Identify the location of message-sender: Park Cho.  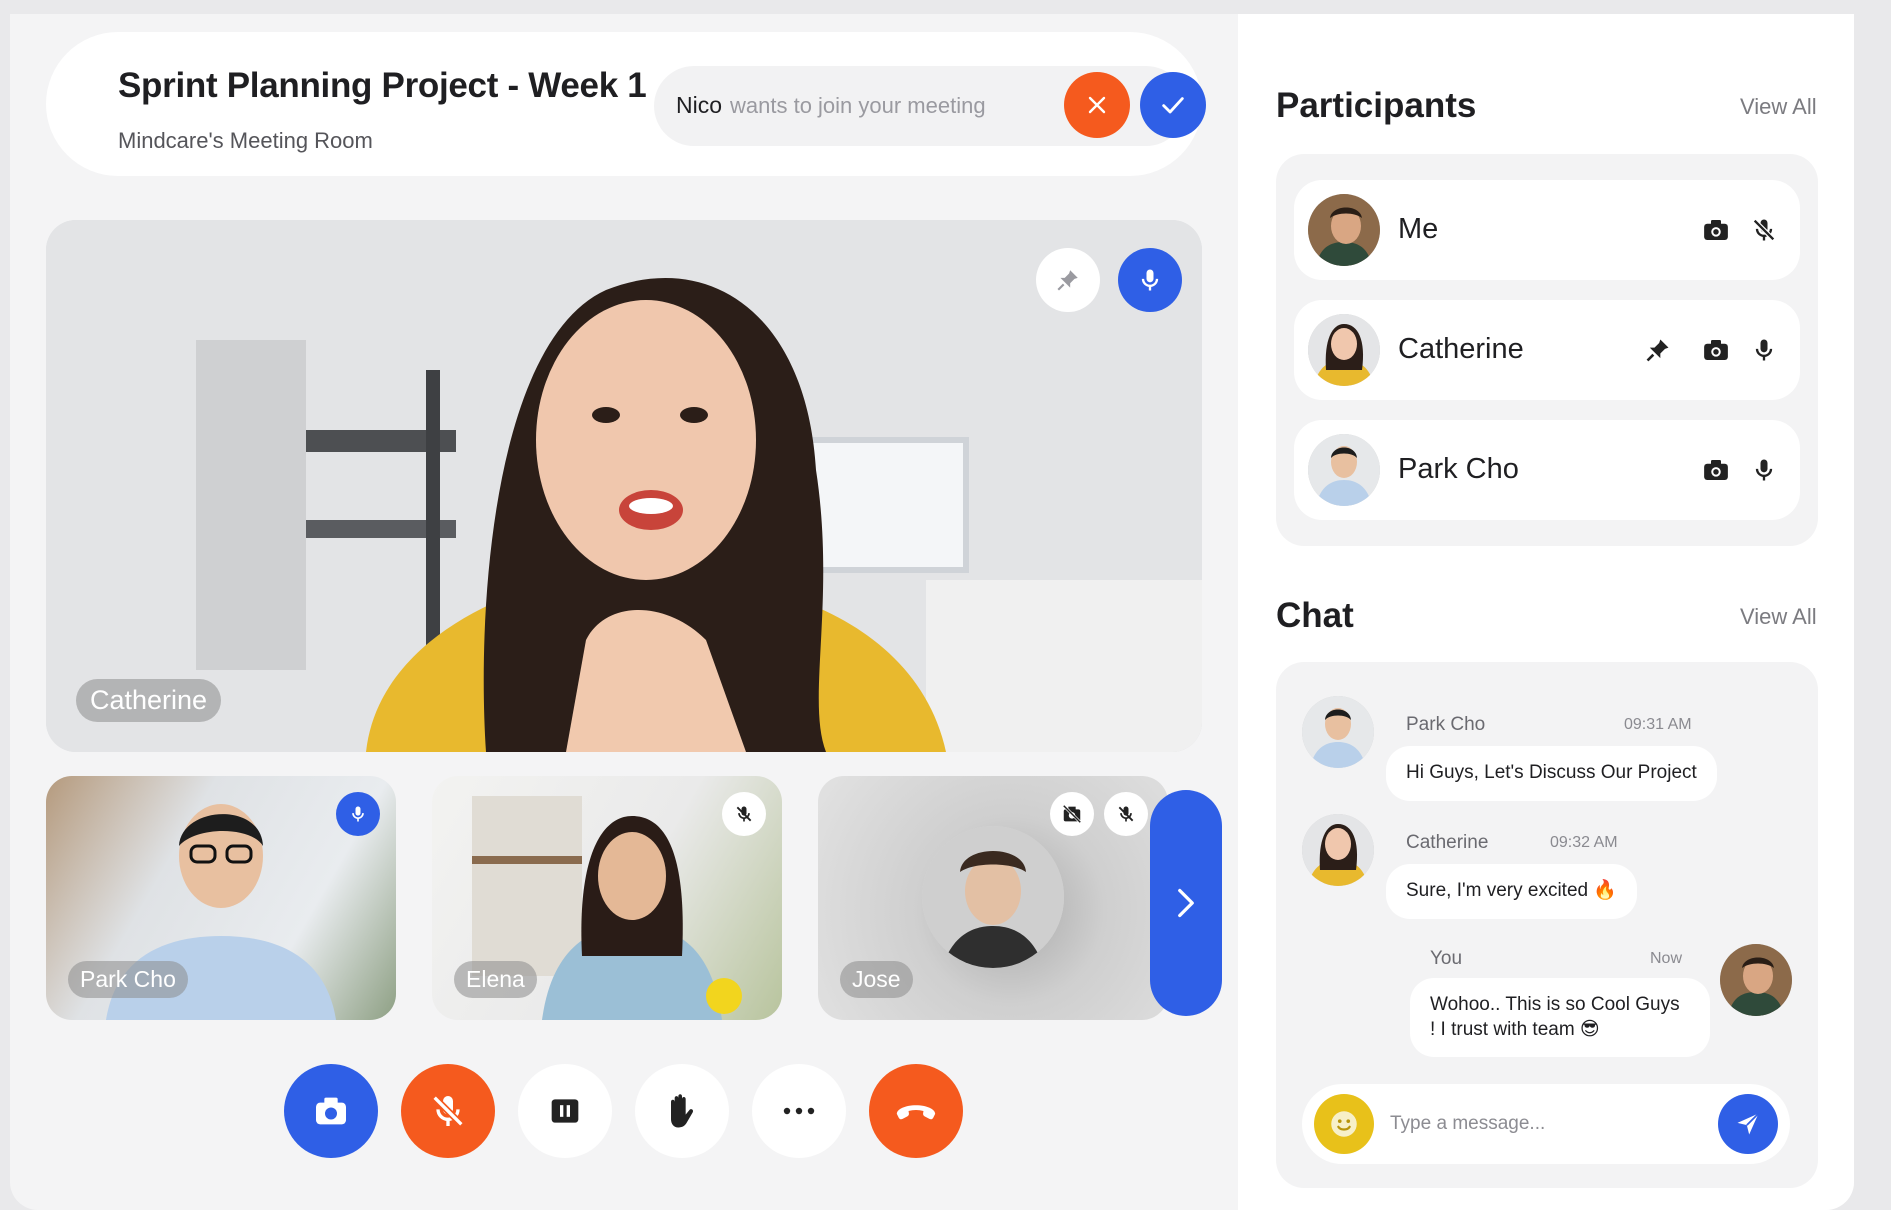
(1446, 724).